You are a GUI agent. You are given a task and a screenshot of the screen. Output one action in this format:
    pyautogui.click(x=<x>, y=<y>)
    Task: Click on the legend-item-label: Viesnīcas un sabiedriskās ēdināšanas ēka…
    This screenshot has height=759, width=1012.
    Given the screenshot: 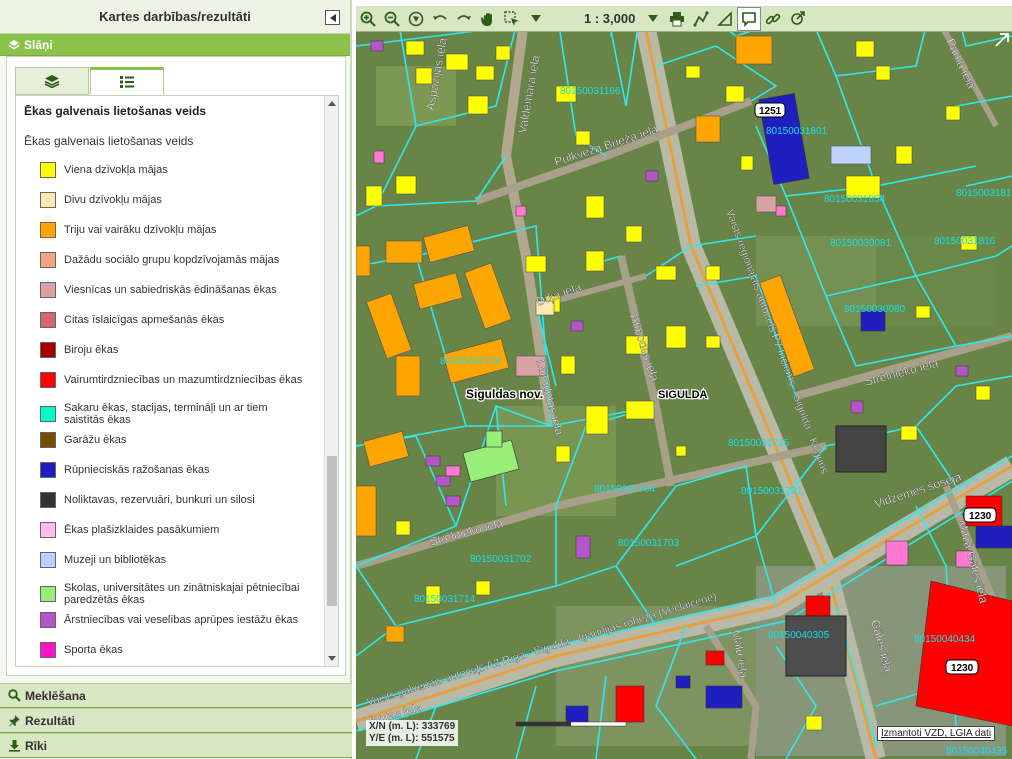 What is the action you would take?
    pyautogui.click(x=170, y=290)
    